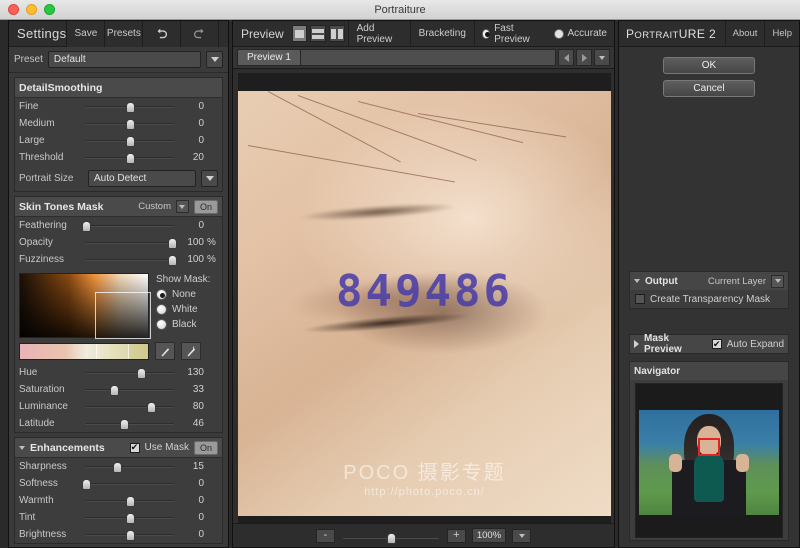 The height and width of the screenshot is (548, 800). Describe the element at coordinates (128, 483) in the screenshot. I see `softness-slider` at that location.